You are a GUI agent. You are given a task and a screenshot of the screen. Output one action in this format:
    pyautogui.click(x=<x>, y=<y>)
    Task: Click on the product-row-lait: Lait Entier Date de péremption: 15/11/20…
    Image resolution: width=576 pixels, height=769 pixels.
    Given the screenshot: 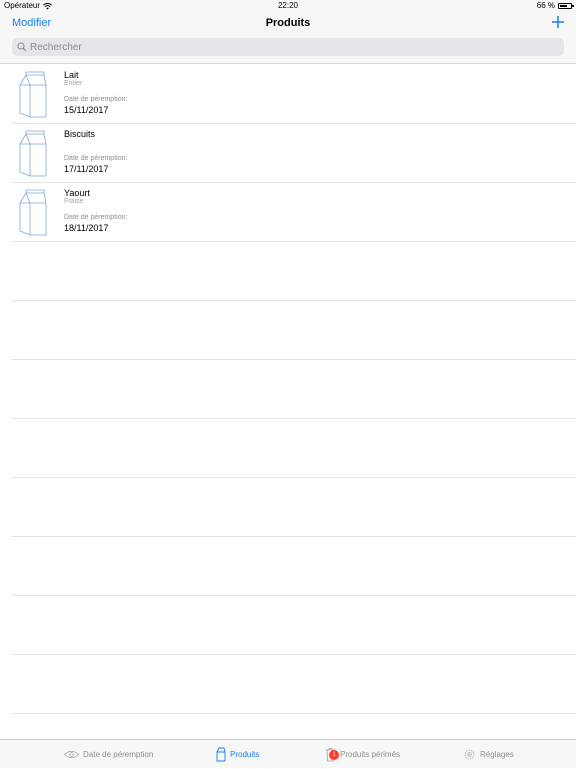 What is the action you would take?
    pyautogui.click(x=294, y=94)
    